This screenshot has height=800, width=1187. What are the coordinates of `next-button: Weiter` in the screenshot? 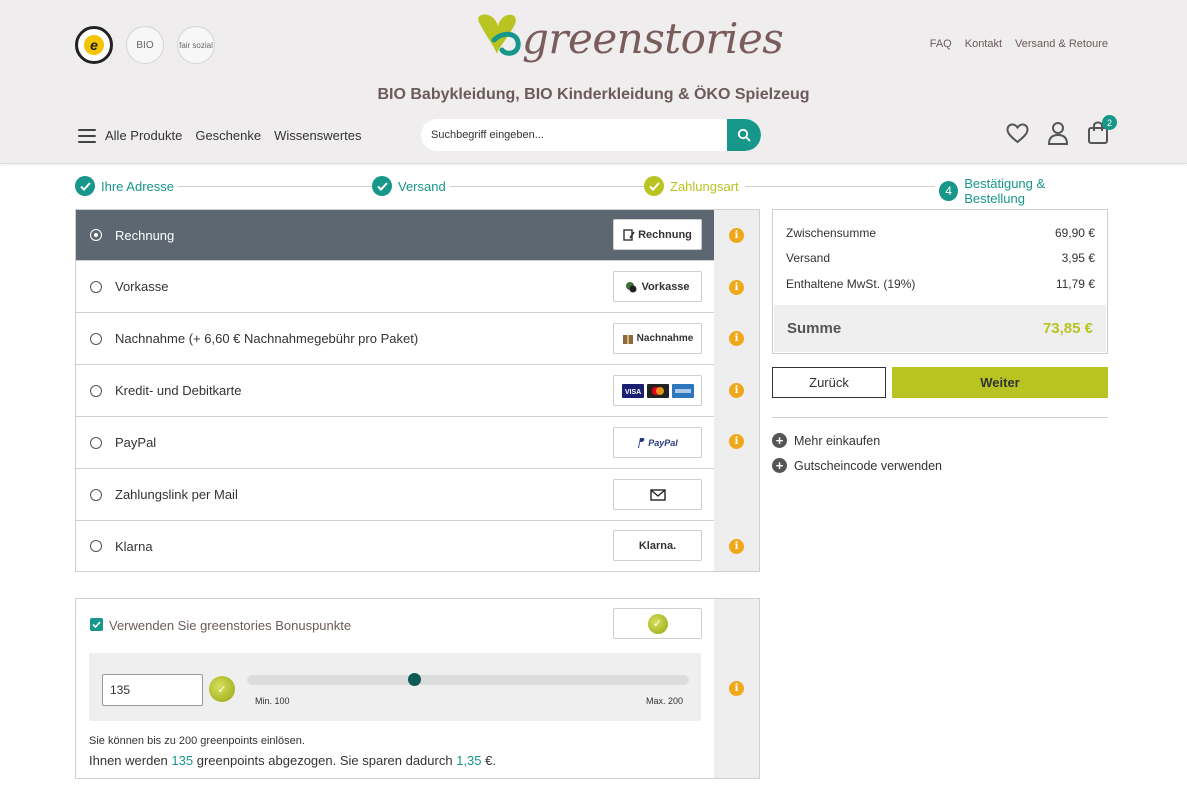 It's located at (1000, 382).